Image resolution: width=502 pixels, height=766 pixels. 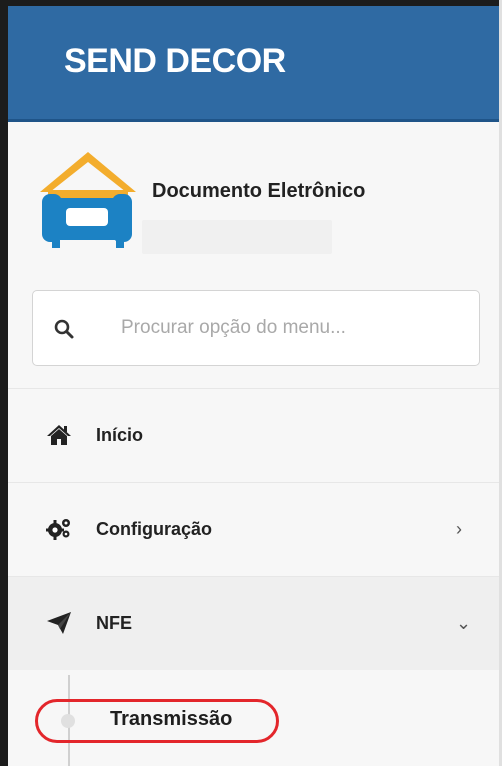 What do you see at coordinates (237, 237) in the screenshot?
I see `company-subtitle-blurred` at bounding box center [237, 237].